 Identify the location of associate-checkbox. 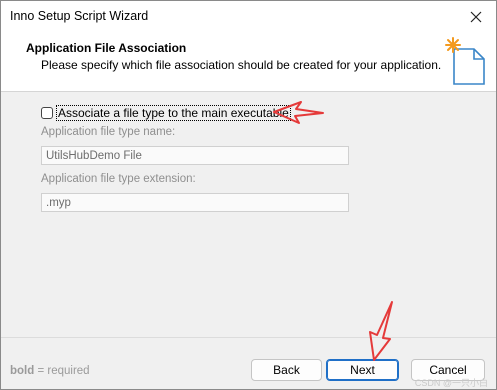
(47, 113).